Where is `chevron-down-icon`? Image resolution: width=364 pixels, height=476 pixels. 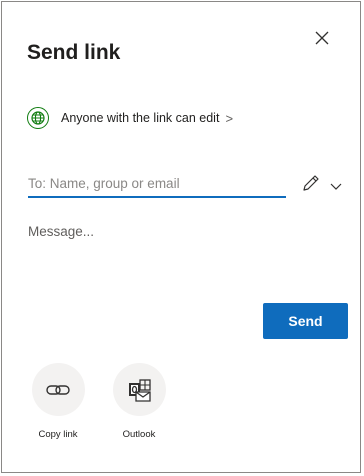
chevron-down-icon is located at coordinates (336, 186).